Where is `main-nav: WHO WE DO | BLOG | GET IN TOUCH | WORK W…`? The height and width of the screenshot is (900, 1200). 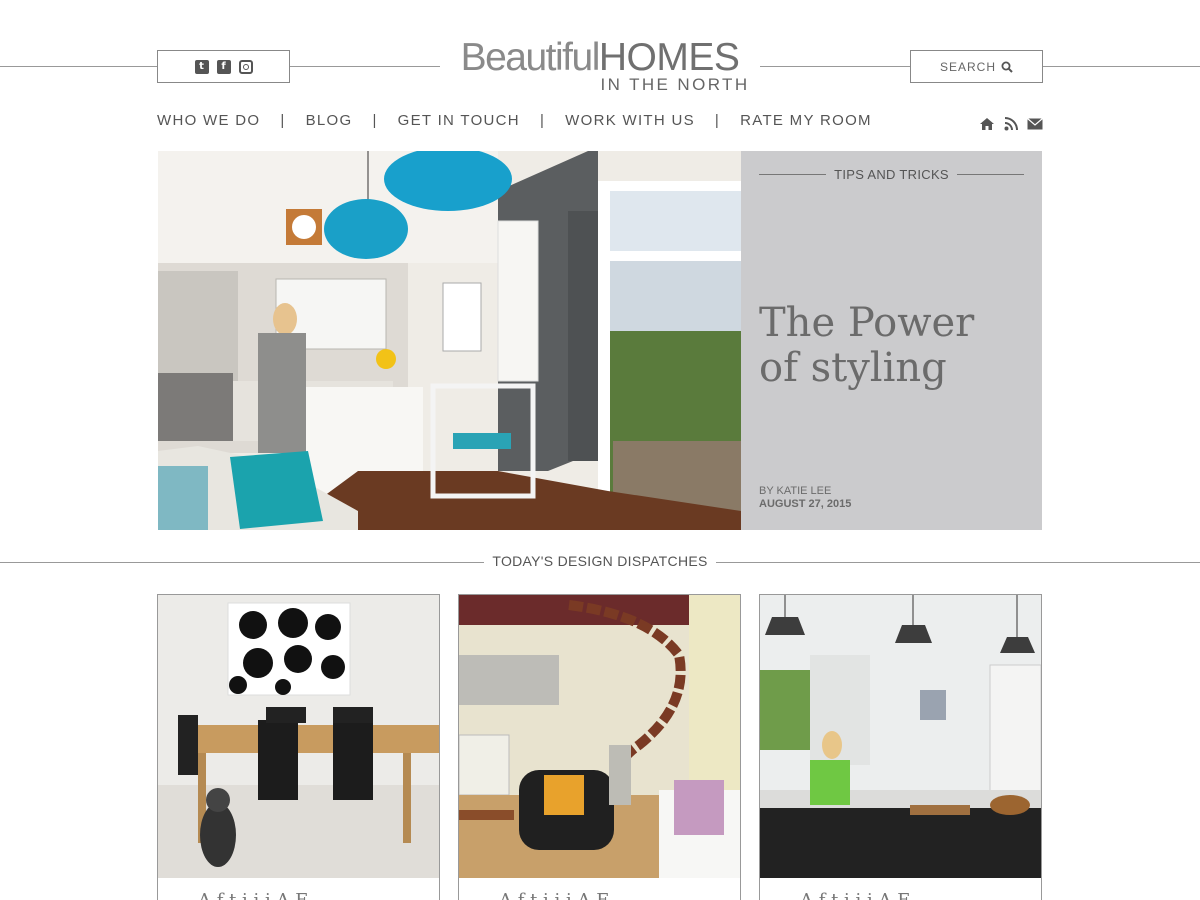 main-nav: WHO WE DO | BLOG | GET IN TOUCH | WORK W… is located at coordinates (514, 120).